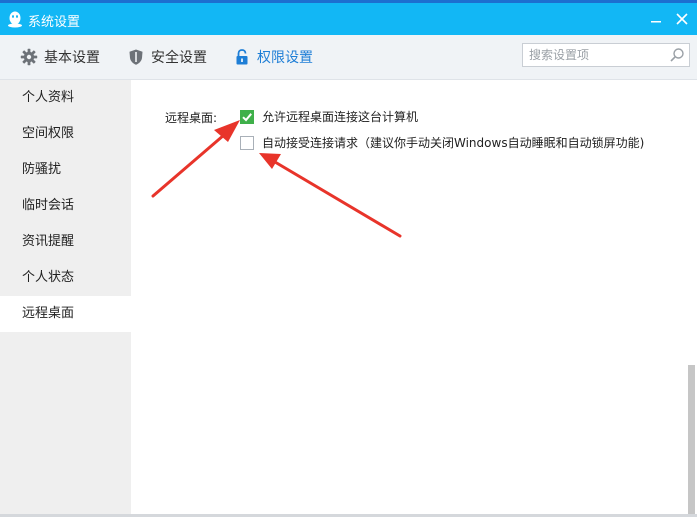 This screenshot has height=517, width=697. Describe the element at coordinates (29, 57) in the screenshot. I see `gear-icon` at that location.